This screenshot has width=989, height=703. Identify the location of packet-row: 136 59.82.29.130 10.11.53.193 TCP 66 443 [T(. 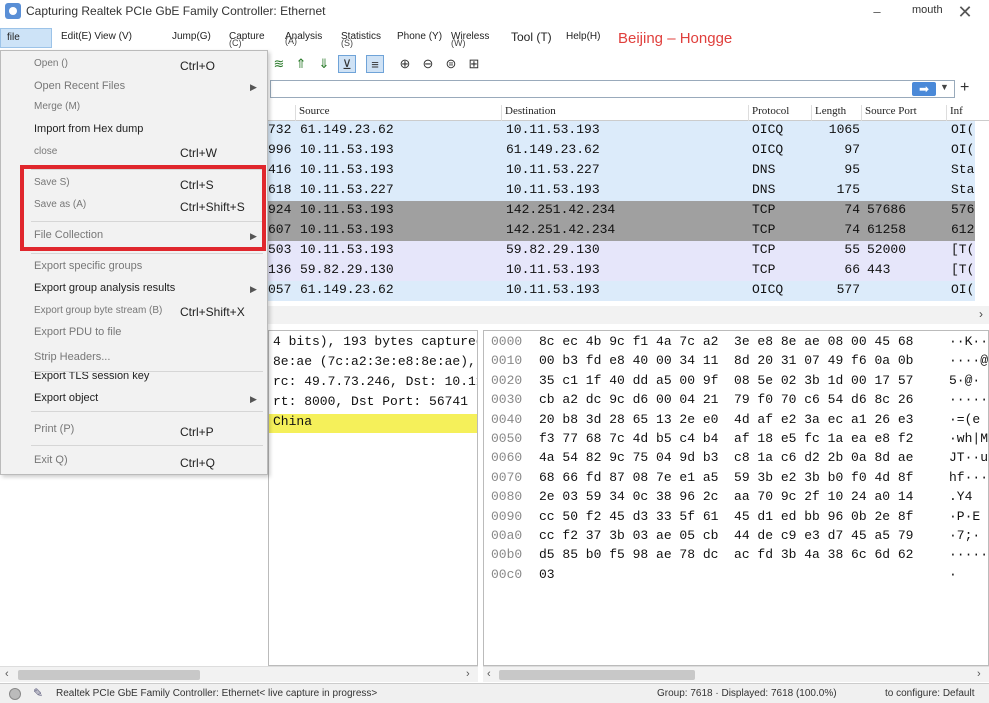
(621, 271).